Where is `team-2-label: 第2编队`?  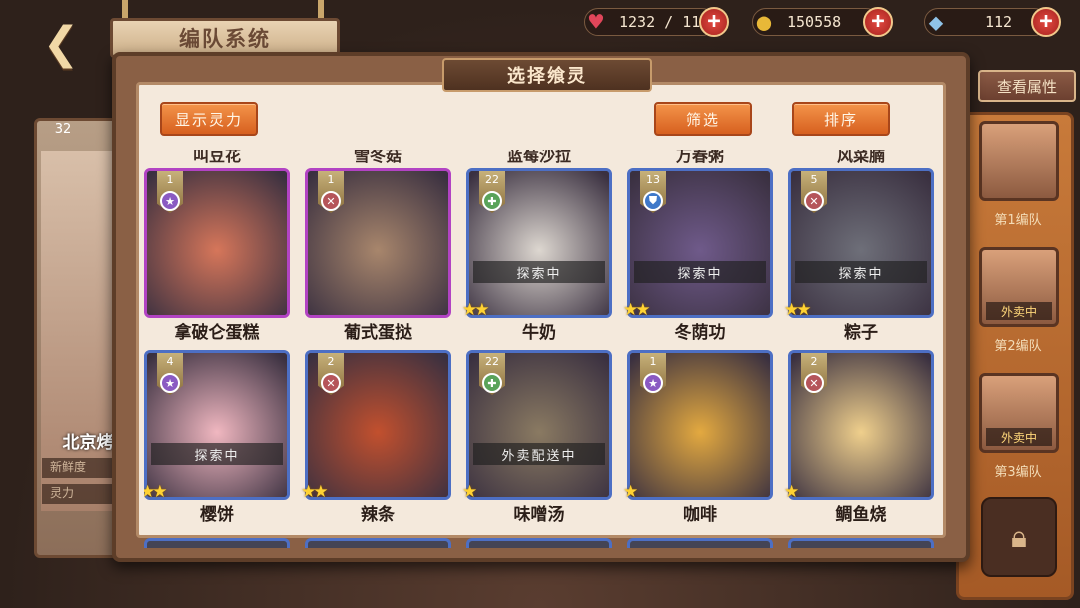 team-2-label: 第2编队 is located at coordinates (1018, 346).